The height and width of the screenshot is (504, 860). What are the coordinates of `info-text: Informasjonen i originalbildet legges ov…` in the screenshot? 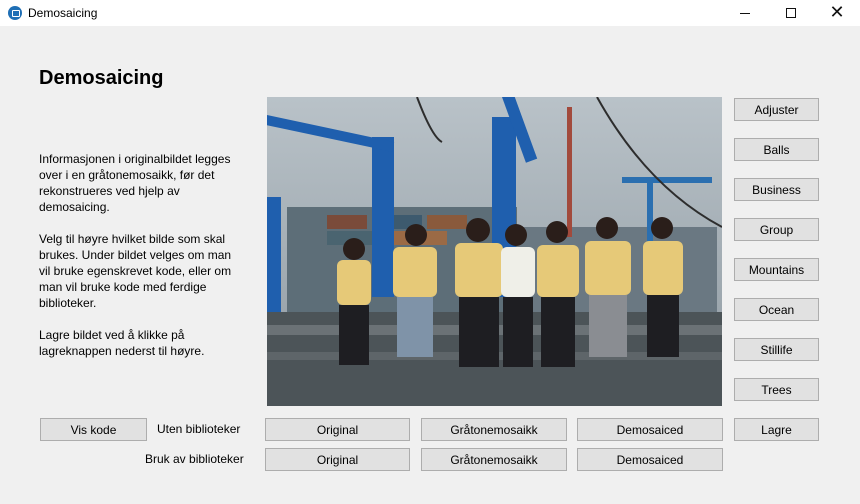 It's located at (139, 263).